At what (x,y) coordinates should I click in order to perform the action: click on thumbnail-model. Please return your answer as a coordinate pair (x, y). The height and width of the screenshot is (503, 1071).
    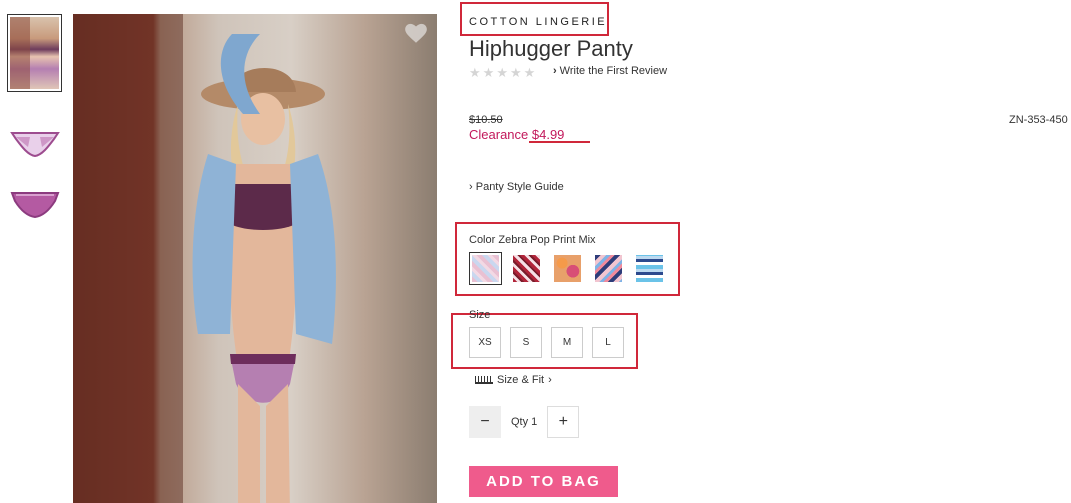
    Looking at the image, I should click on (34, 53).